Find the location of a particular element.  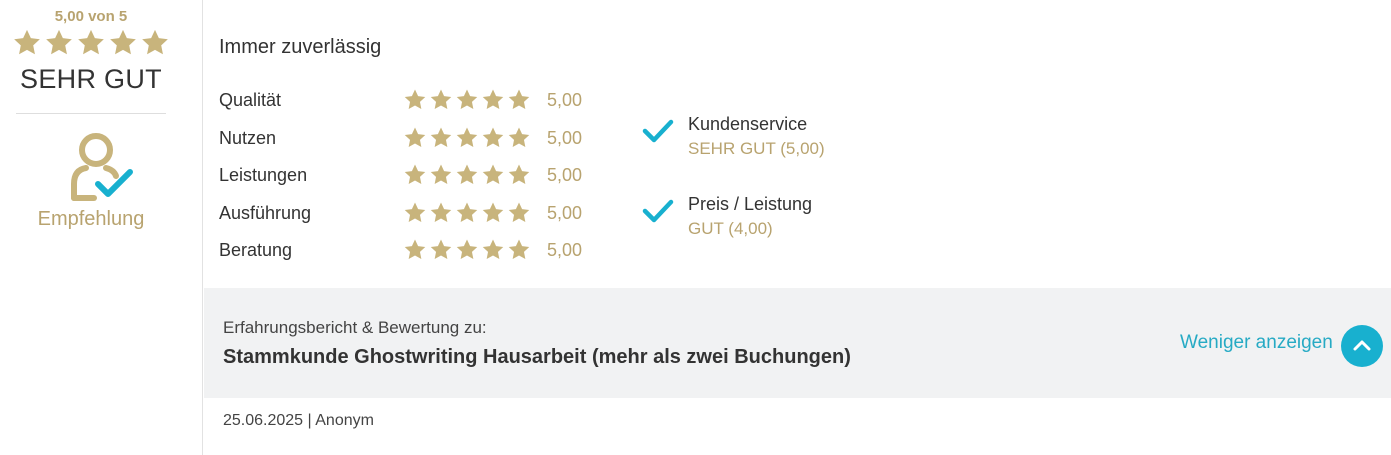

overall-star-rating is located at coordinates (91, 43).